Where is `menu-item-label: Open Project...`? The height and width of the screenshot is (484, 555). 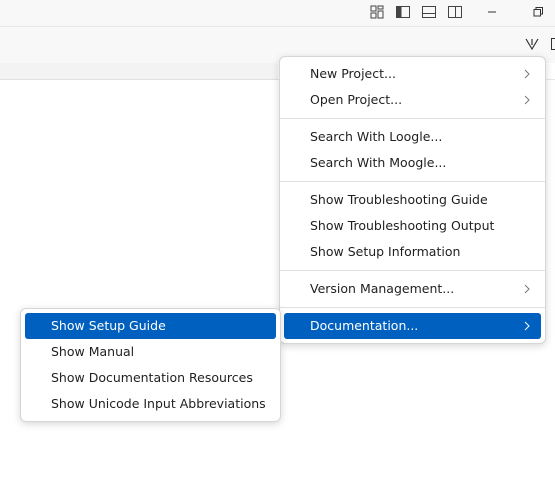 menu-item-label: Open Project... is located at coordinates (356, 99).